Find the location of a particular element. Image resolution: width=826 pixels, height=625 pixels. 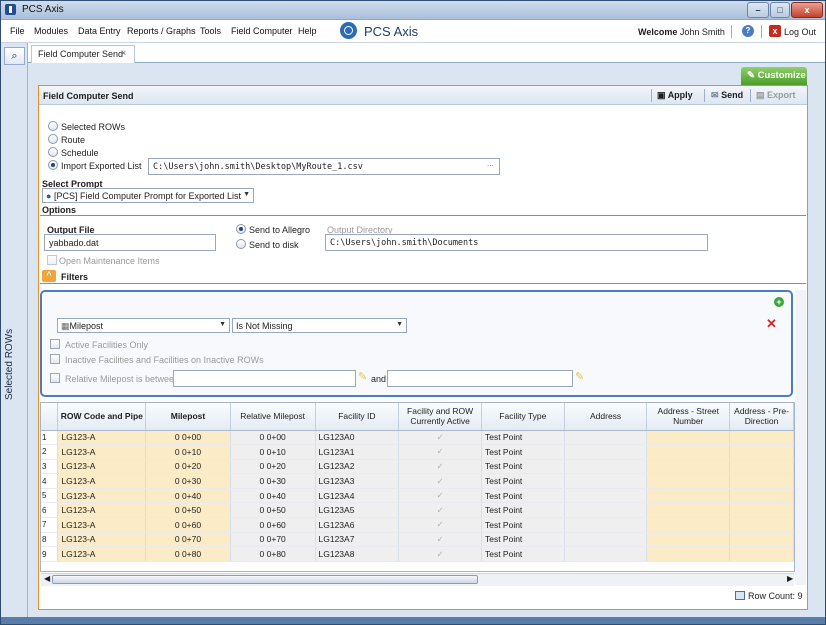

column-header: Address - Street Number is located at coordinates (688, 417).